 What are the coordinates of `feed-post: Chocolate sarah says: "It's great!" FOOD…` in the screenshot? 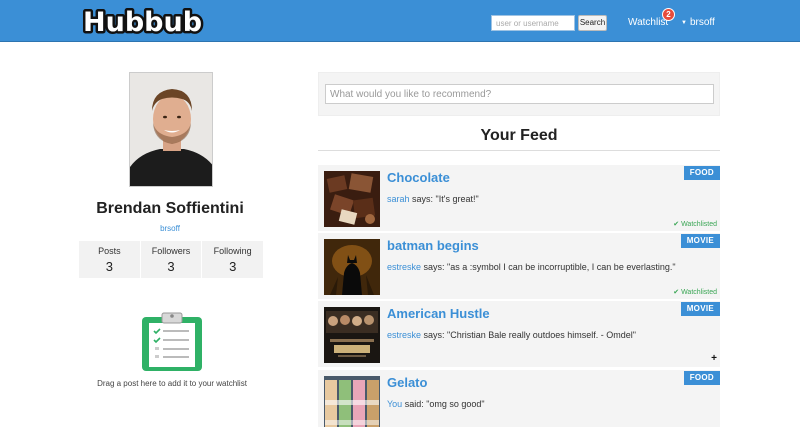 It's located at (519, 198).